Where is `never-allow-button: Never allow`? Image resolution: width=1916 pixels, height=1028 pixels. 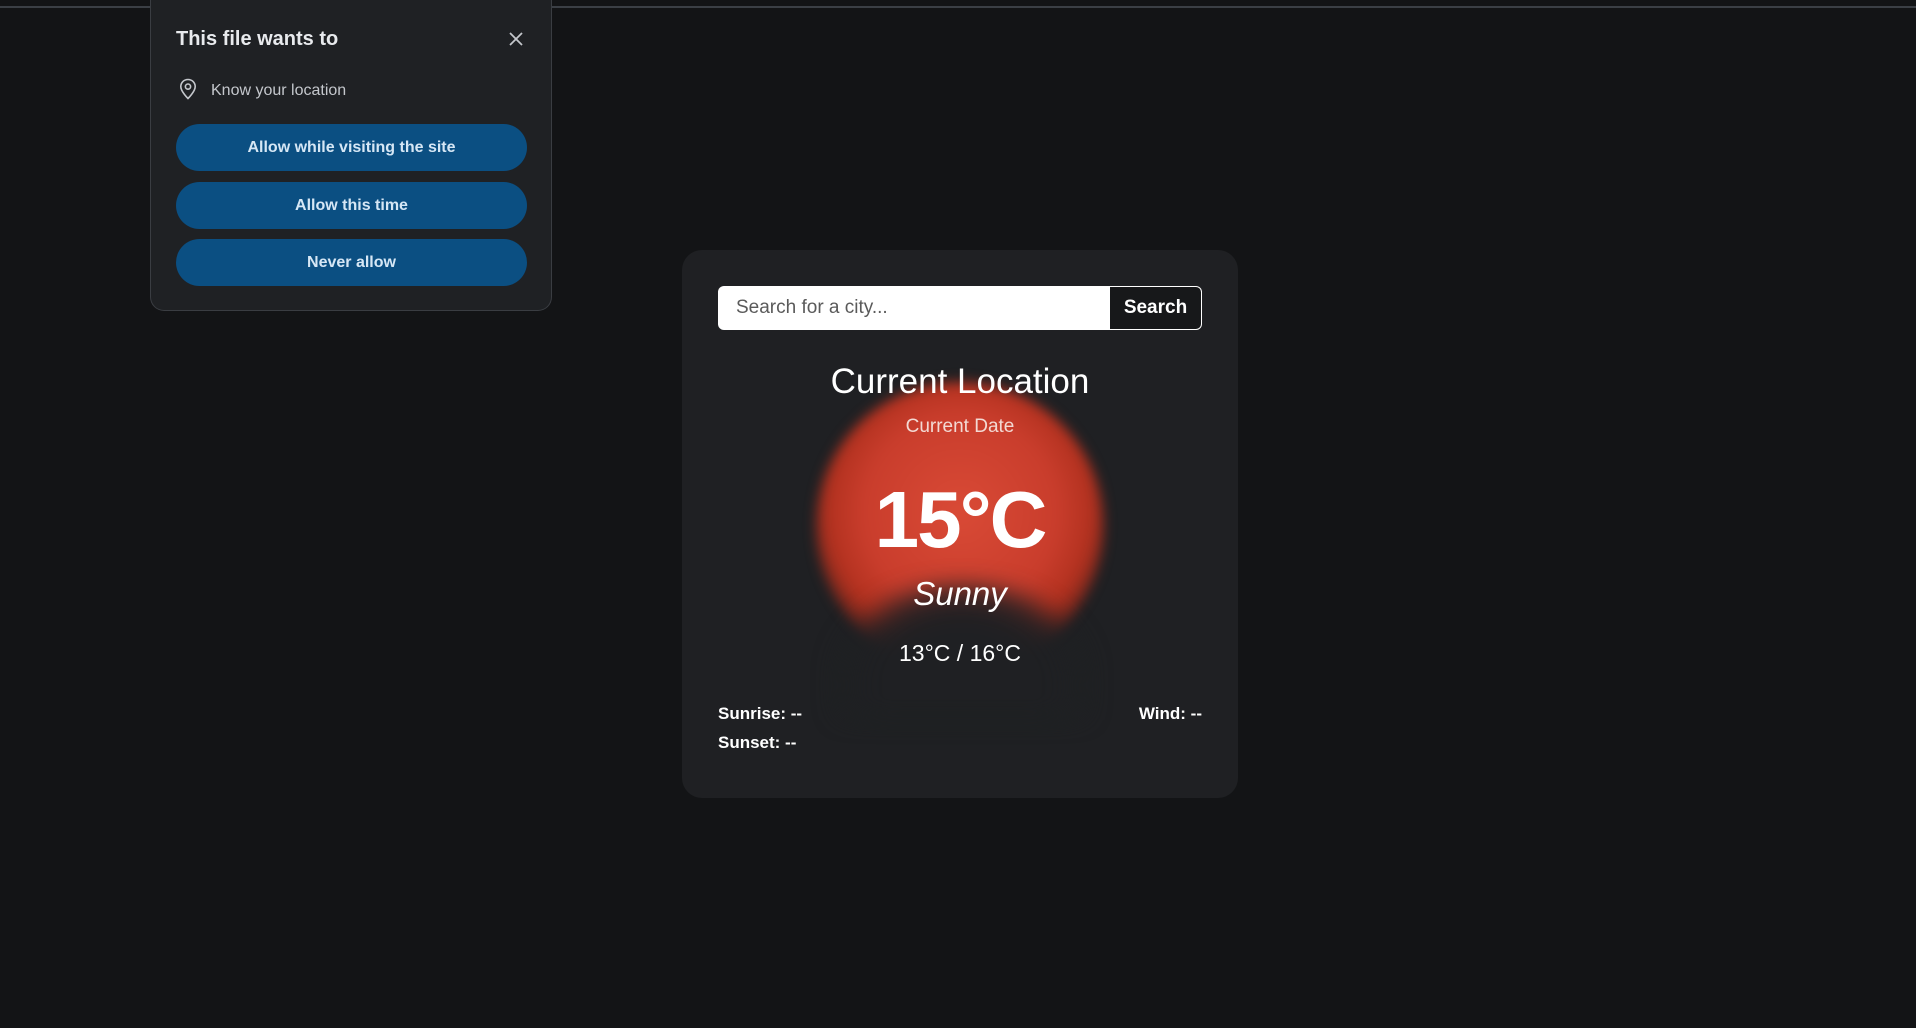 never-allow-button: Never allow is located at coordinates (351, 262).